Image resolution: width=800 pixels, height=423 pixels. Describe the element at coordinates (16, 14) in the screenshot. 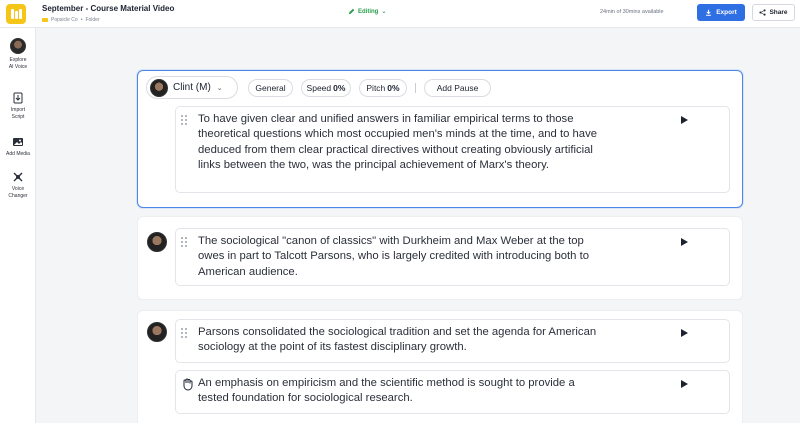

I see `app-logo` at that location.